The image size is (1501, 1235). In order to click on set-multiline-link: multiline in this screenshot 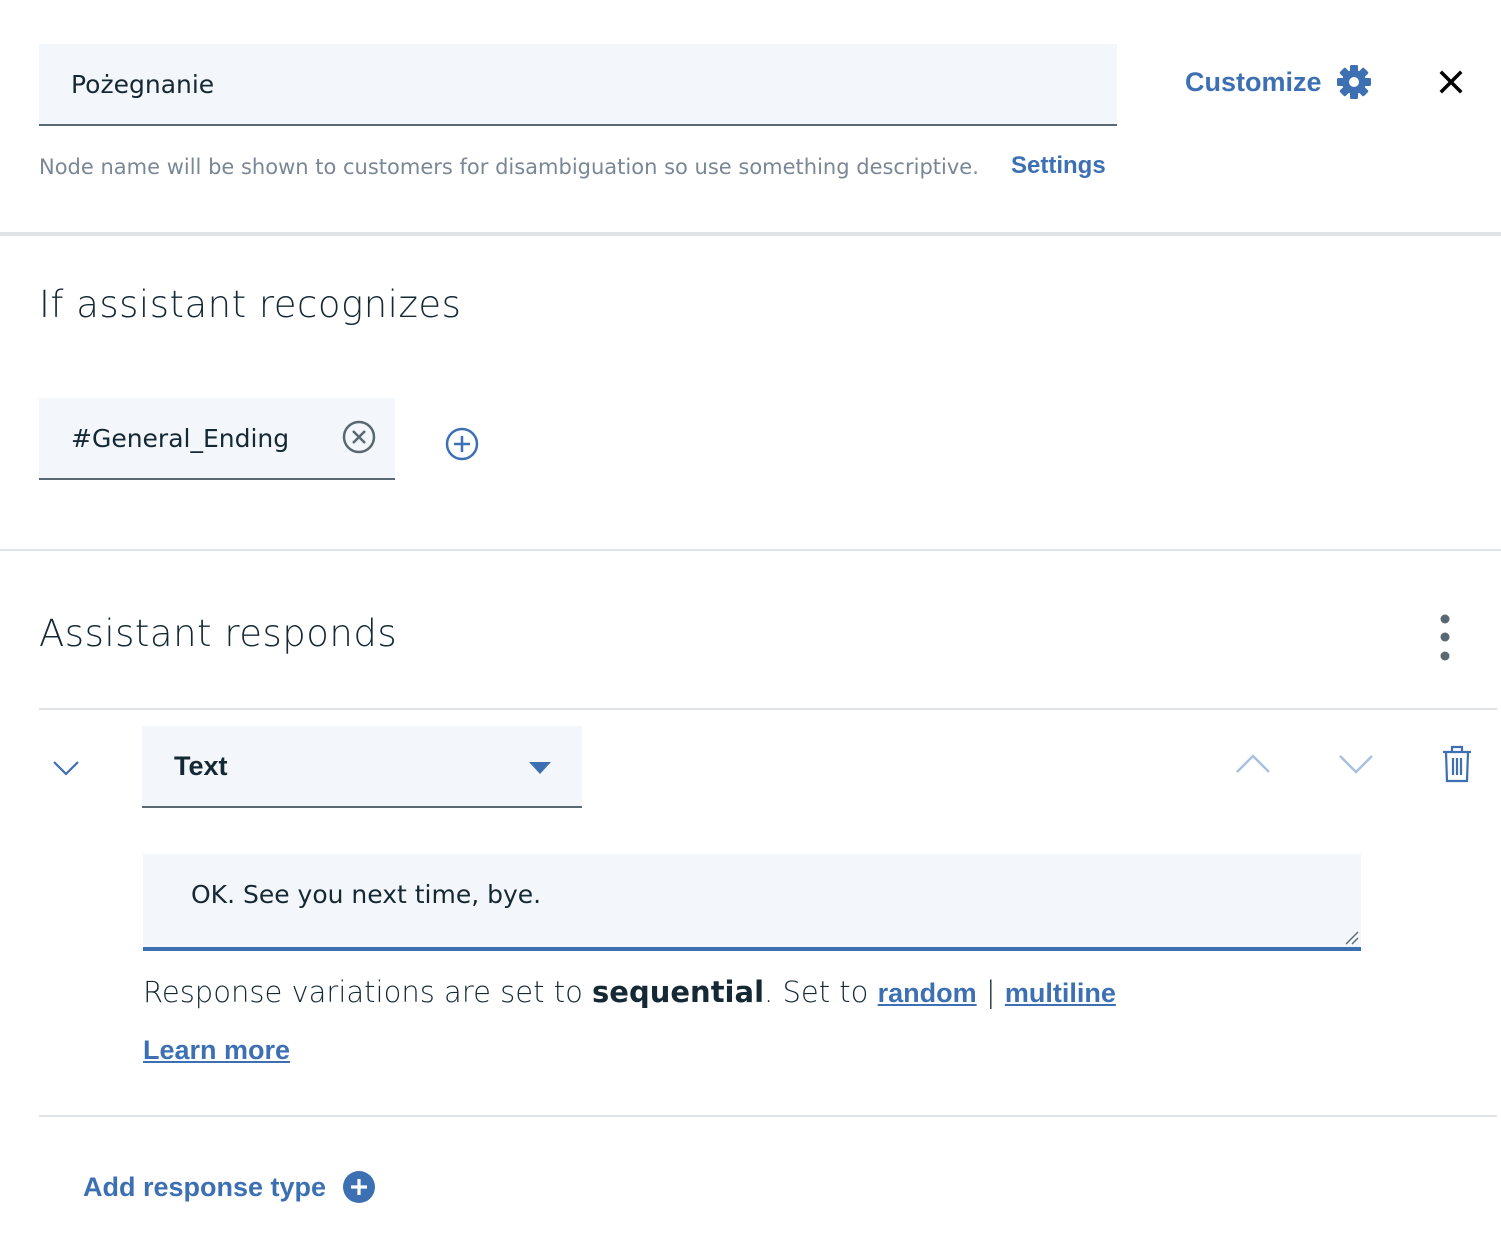, I will do `click(1060, 993)`.